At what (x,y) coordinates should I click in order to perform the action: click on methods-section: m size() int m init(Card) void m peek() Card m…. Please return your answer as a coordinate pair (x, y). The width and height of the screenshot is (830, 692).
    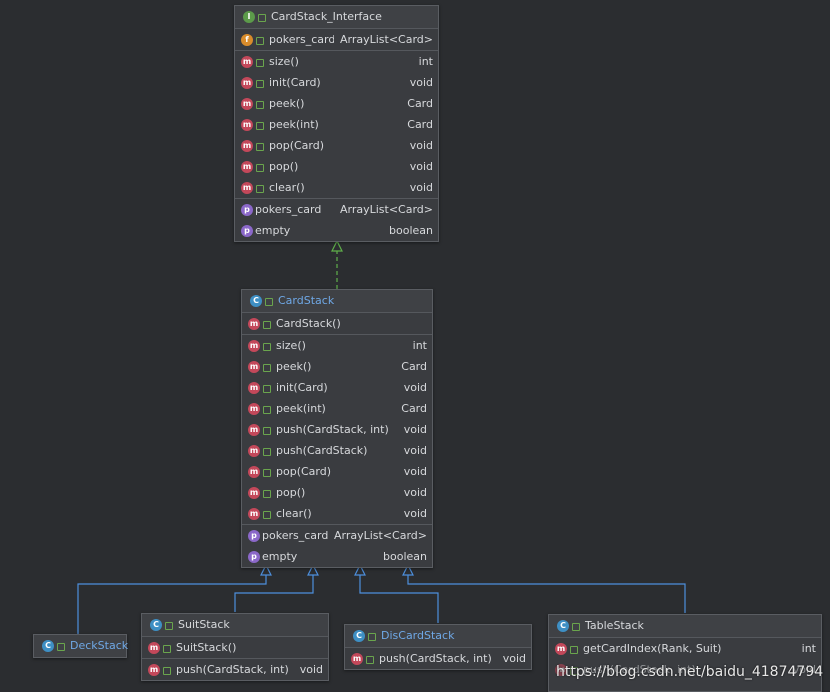
    Looking at the image, I should click on (336, 125).